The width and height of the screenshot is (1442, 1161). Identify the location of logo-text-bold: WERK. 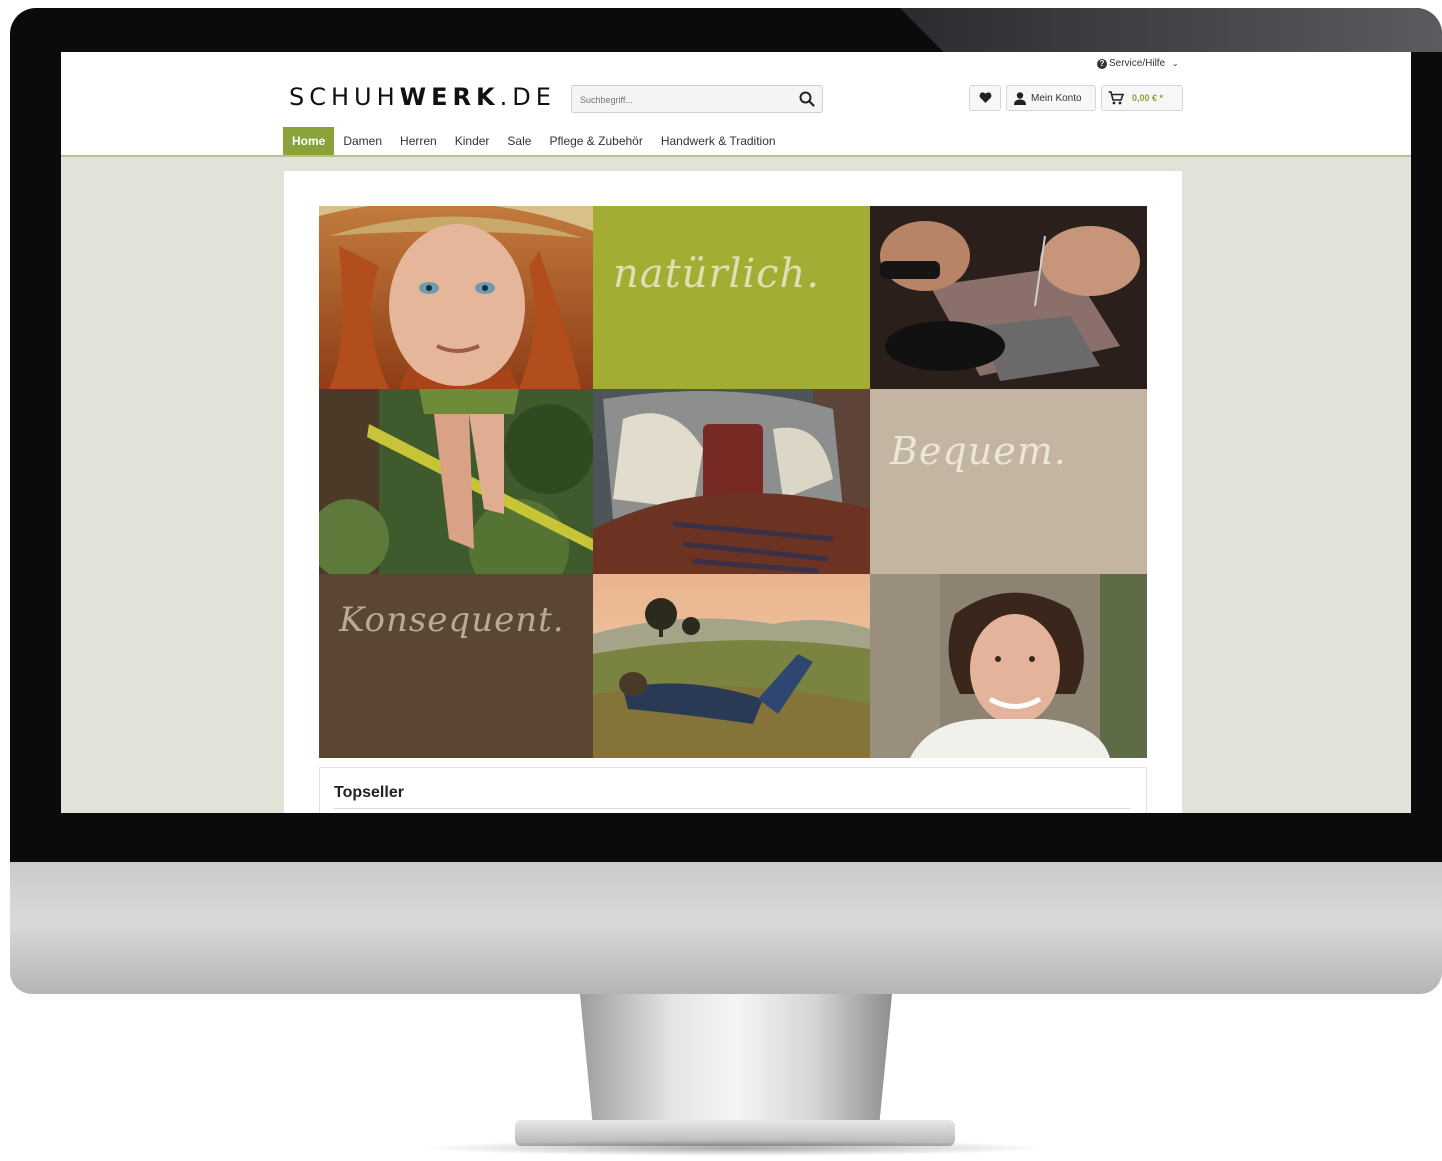
(449, 97).